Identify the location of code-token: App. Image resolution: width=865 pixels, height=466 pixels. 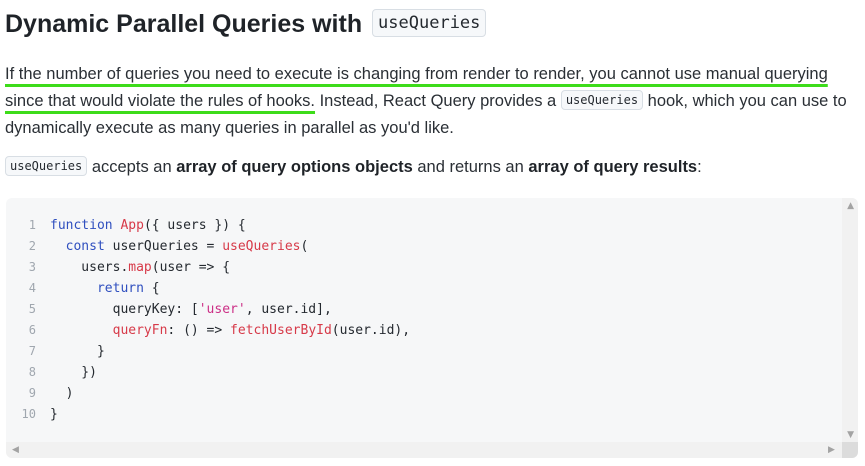
(132, 225).